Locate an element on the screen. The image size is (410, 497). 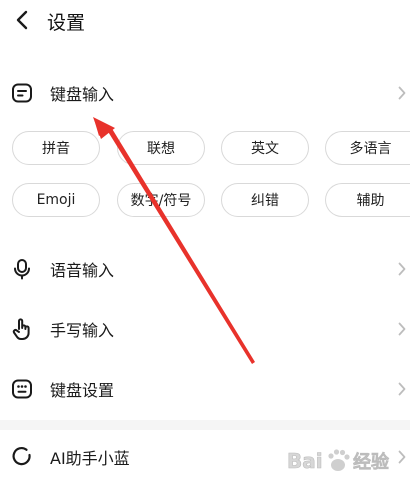
svg-text: Bai is located at coordinates (305, 461).